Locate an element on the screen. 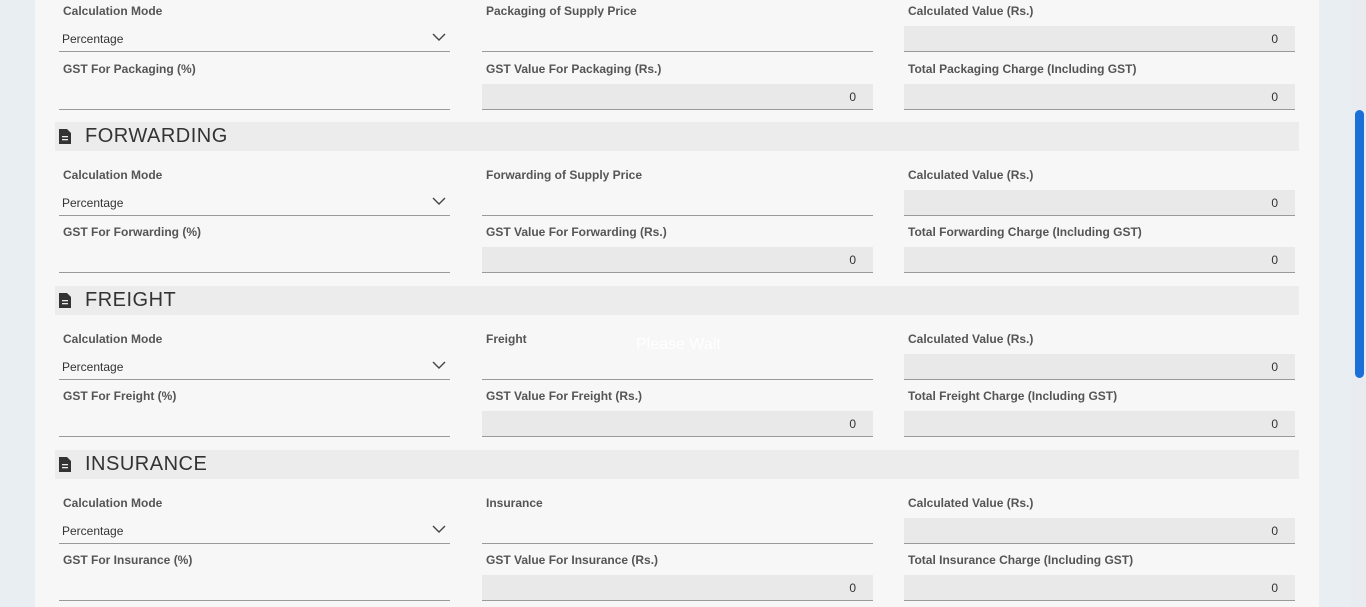 The height and width of the screenshot is (607, 1366). insurance-gst-value-field: 0 is located at coordinates (677, 588).